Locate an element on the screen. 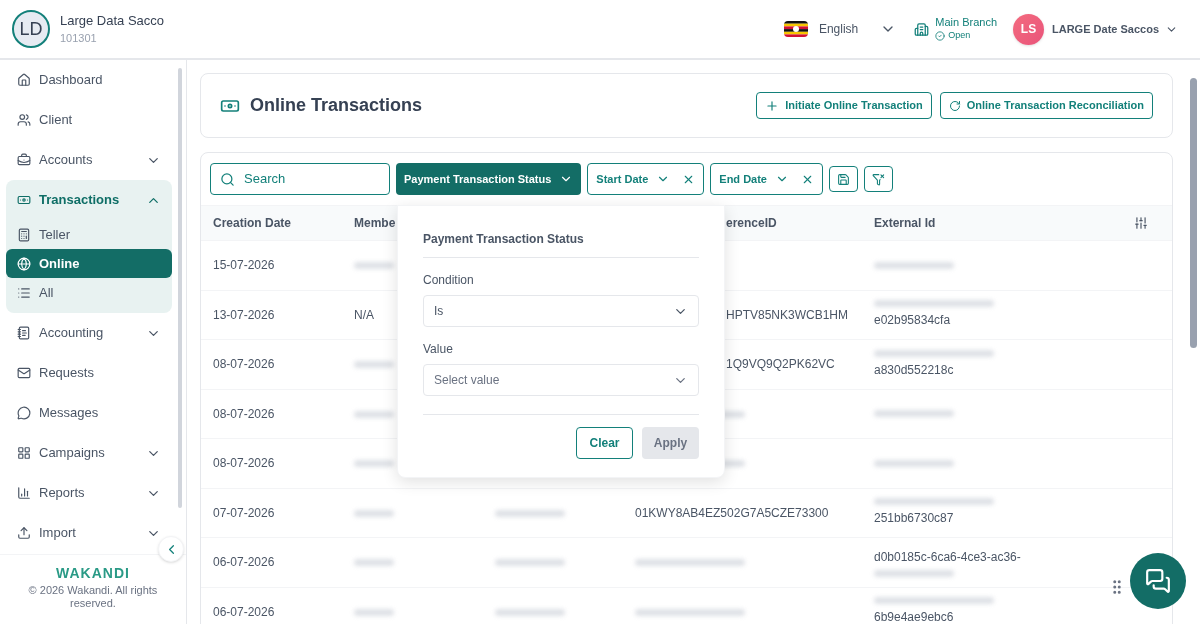  sidebar-item: Dashboard is located at coordinates (89, 80).